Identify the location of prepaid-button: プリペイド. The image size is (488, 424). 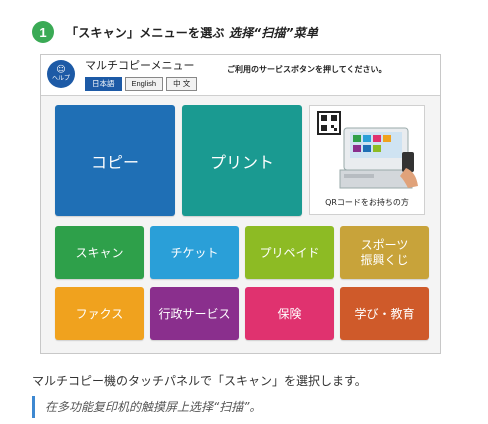
(289, 252).